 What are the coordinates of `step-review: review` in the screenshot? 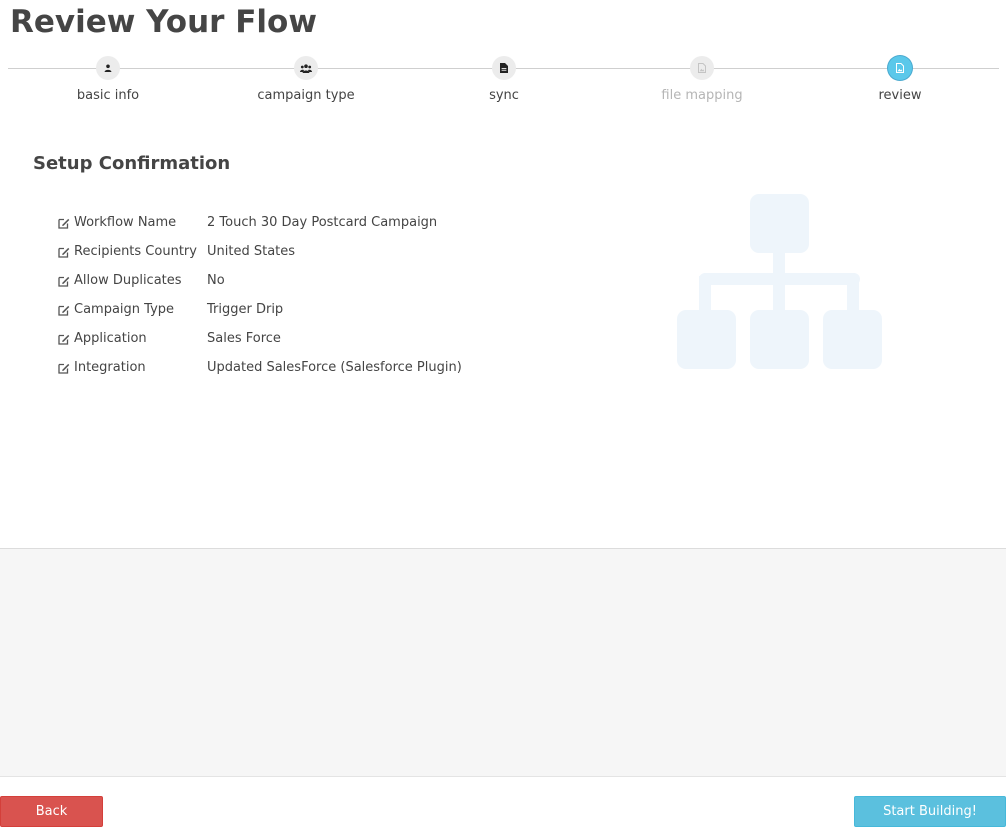 It's located at (900, 79).